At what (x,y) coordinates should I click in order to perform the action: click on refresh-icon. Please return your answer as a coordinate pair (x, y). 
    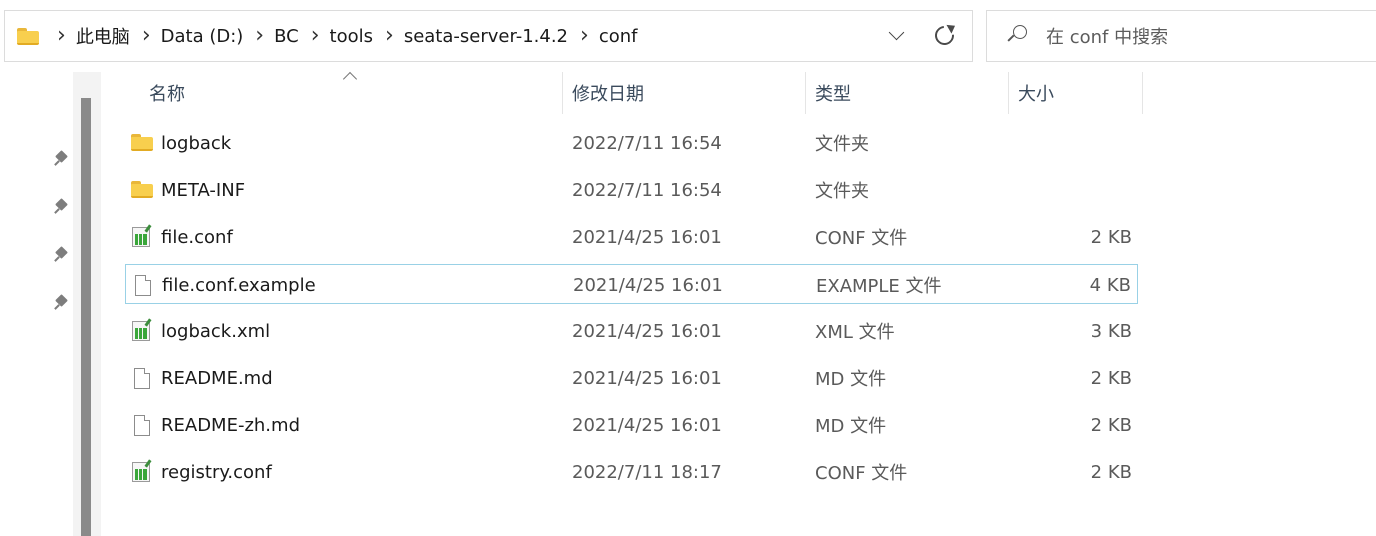
    Looking at the image, I should click on (944, 35).